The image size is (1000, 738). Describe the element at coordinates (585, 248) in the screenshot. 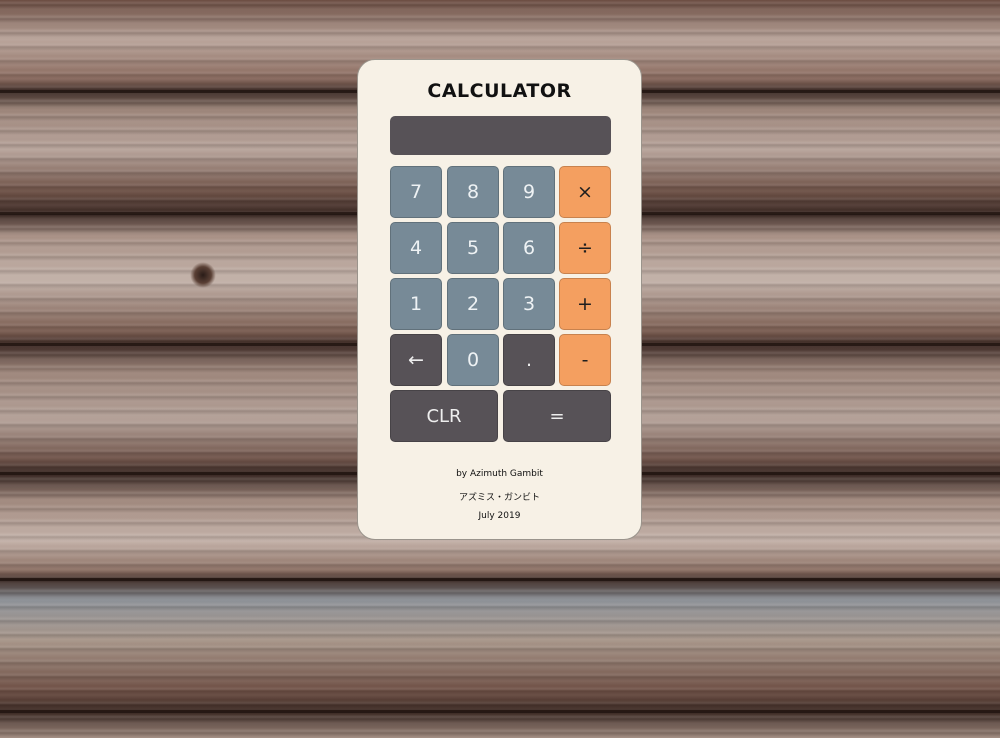

I see `divide-button: ÷` at that location.